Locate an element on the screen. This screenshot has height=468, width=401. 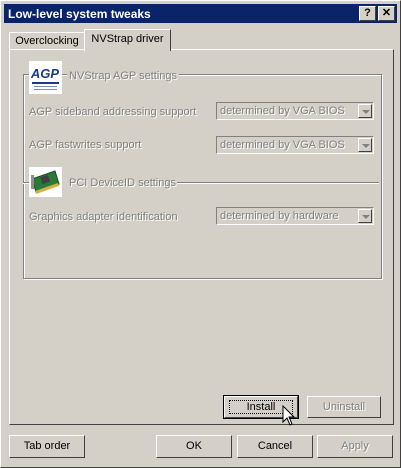
ok-button: OK is located at coordinates (194, 446).